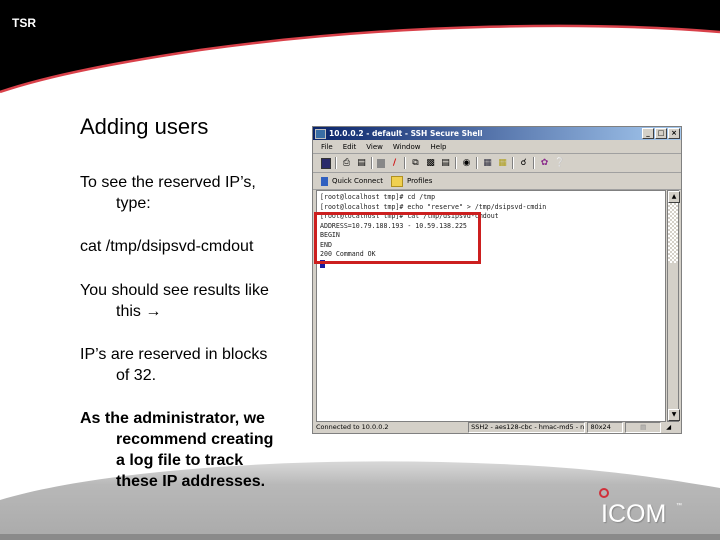 The height and width of the screenshot is (540, 720). I want to click on scroll-down-button: ▼, so click(674, 415).